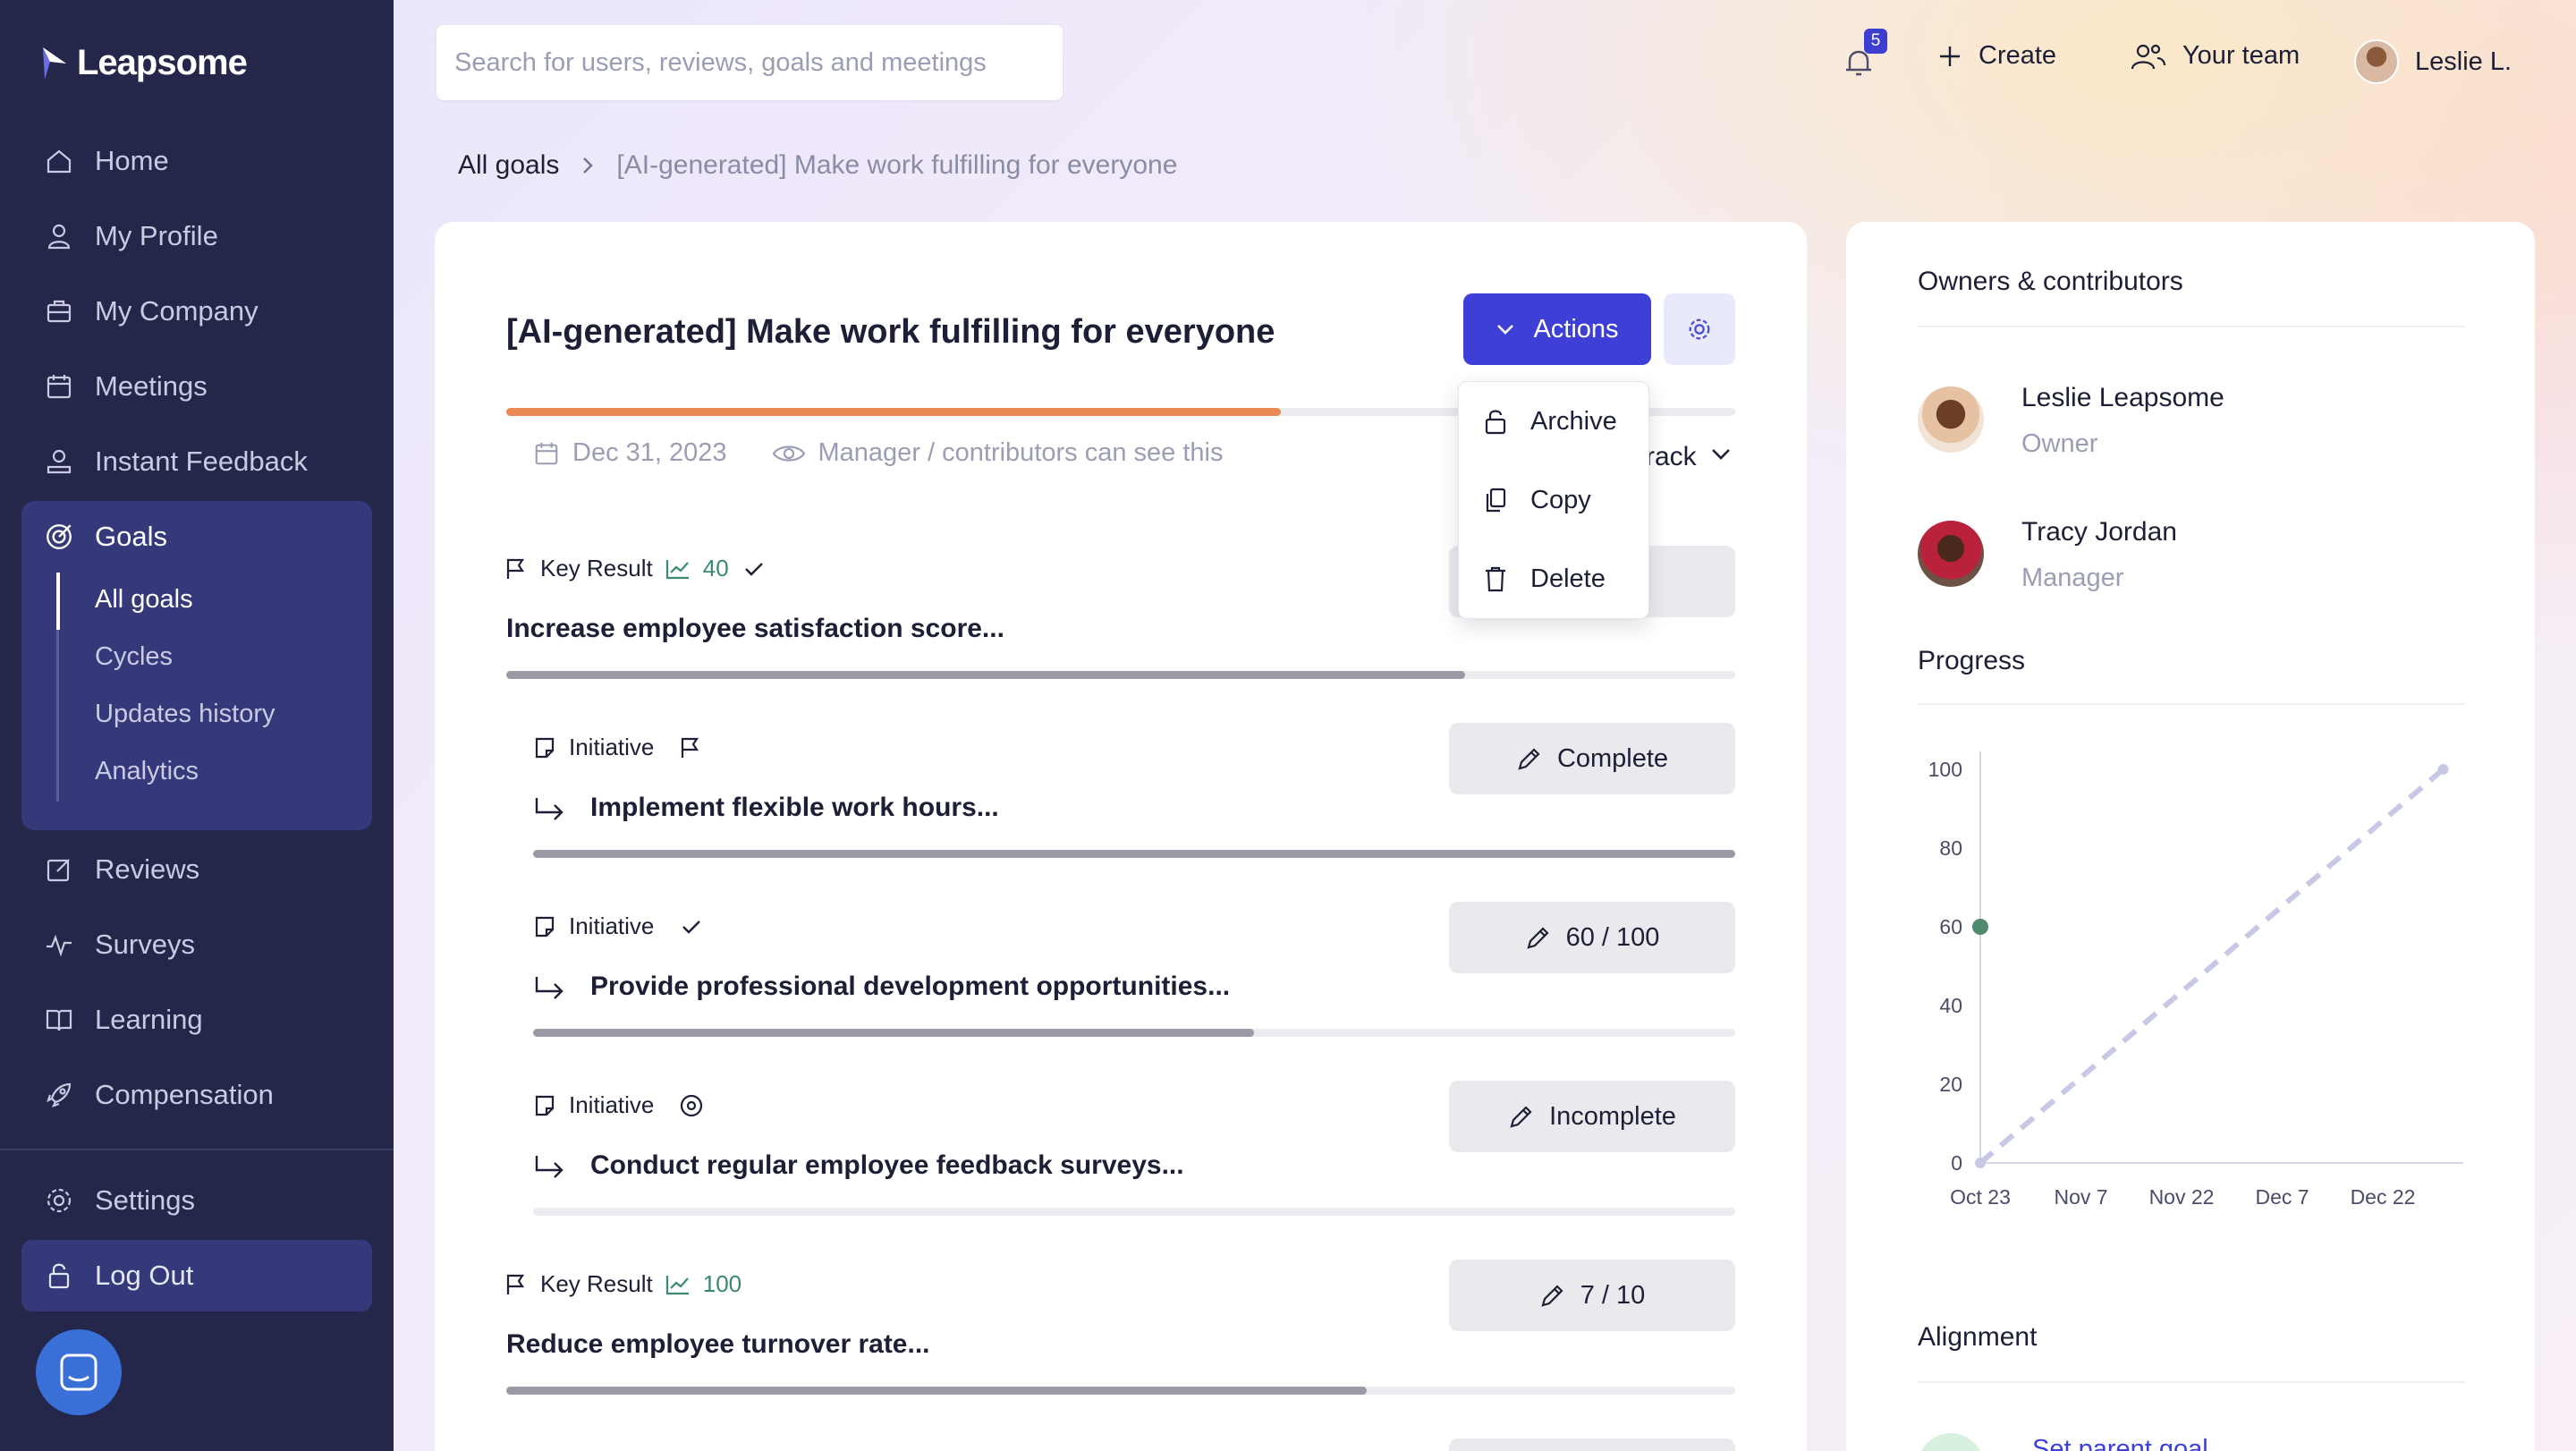 Image resolution: width=2576 pixels, height=1451 pixels. I want to click on sidebar-item-logout: Log Out, so click(118, 1276).